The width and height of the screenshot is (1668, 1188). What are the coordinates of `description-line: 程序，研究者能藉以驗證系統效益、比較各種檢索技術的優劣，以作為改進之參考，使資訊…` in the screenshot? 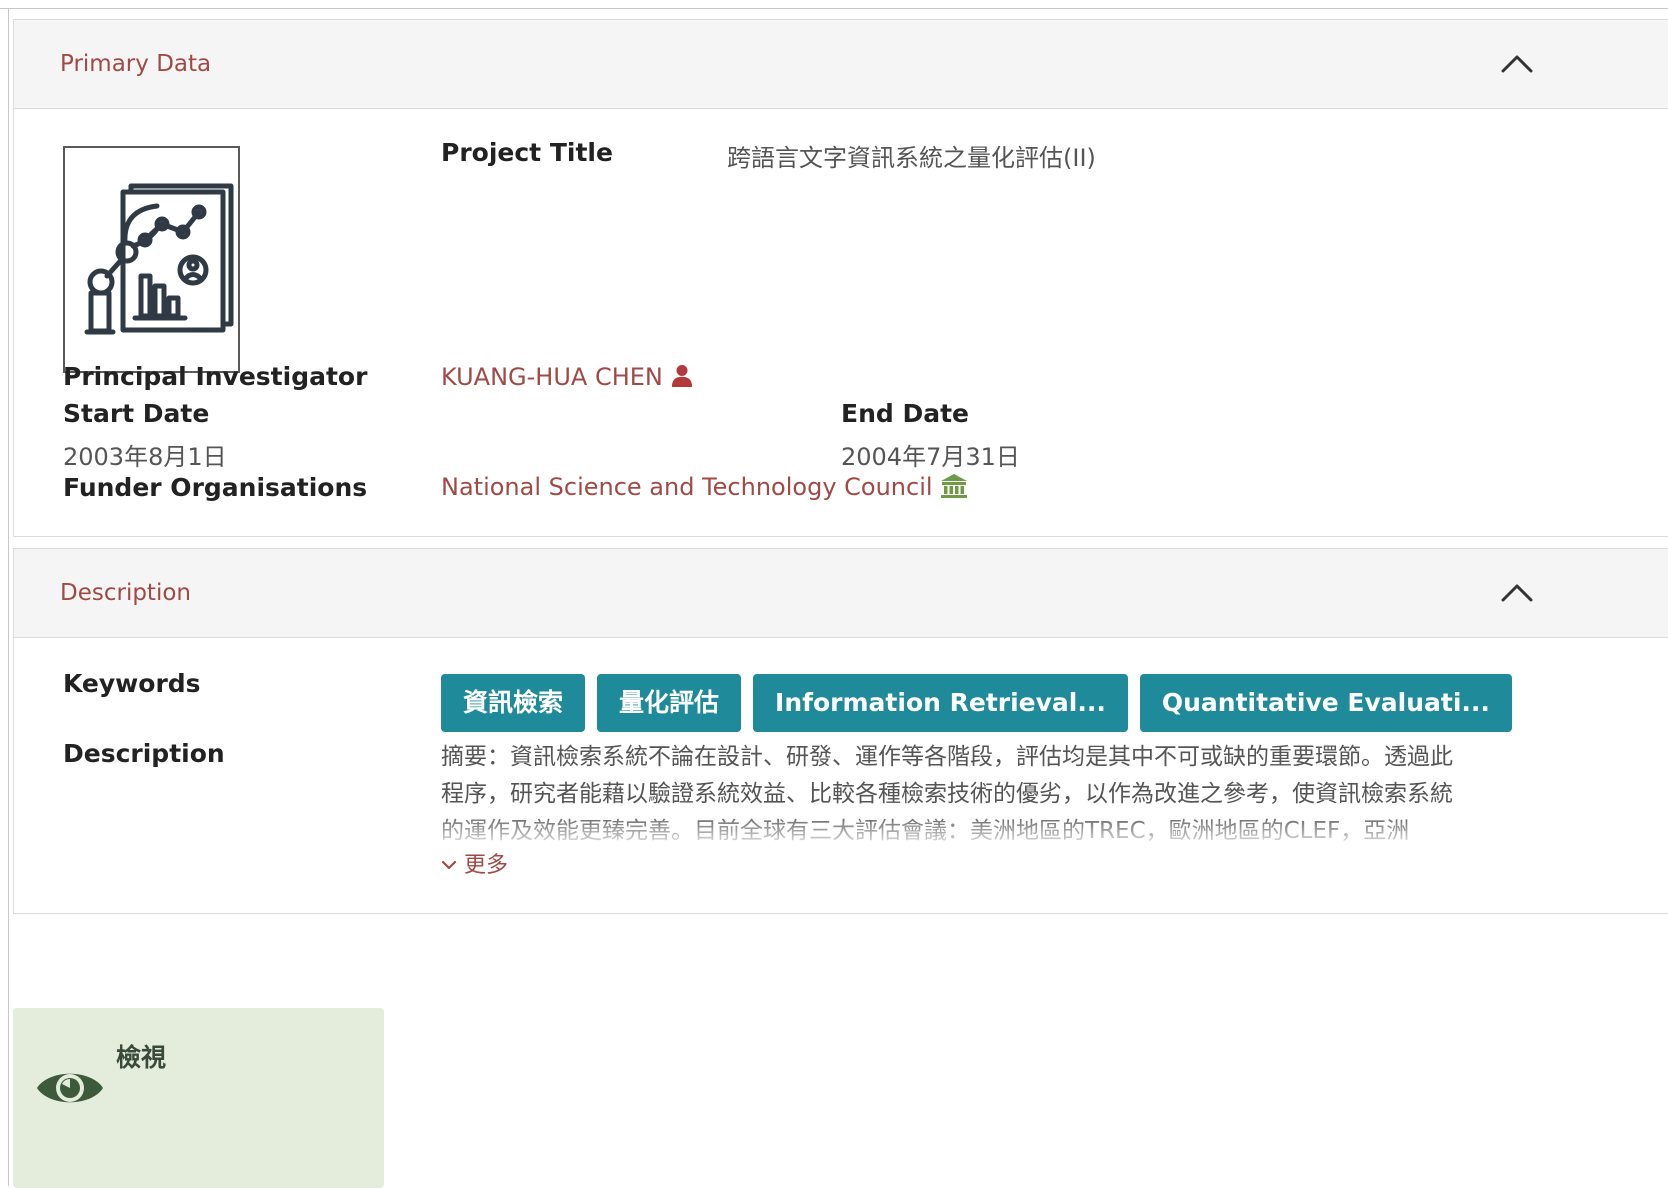 It's located at (947, 794).